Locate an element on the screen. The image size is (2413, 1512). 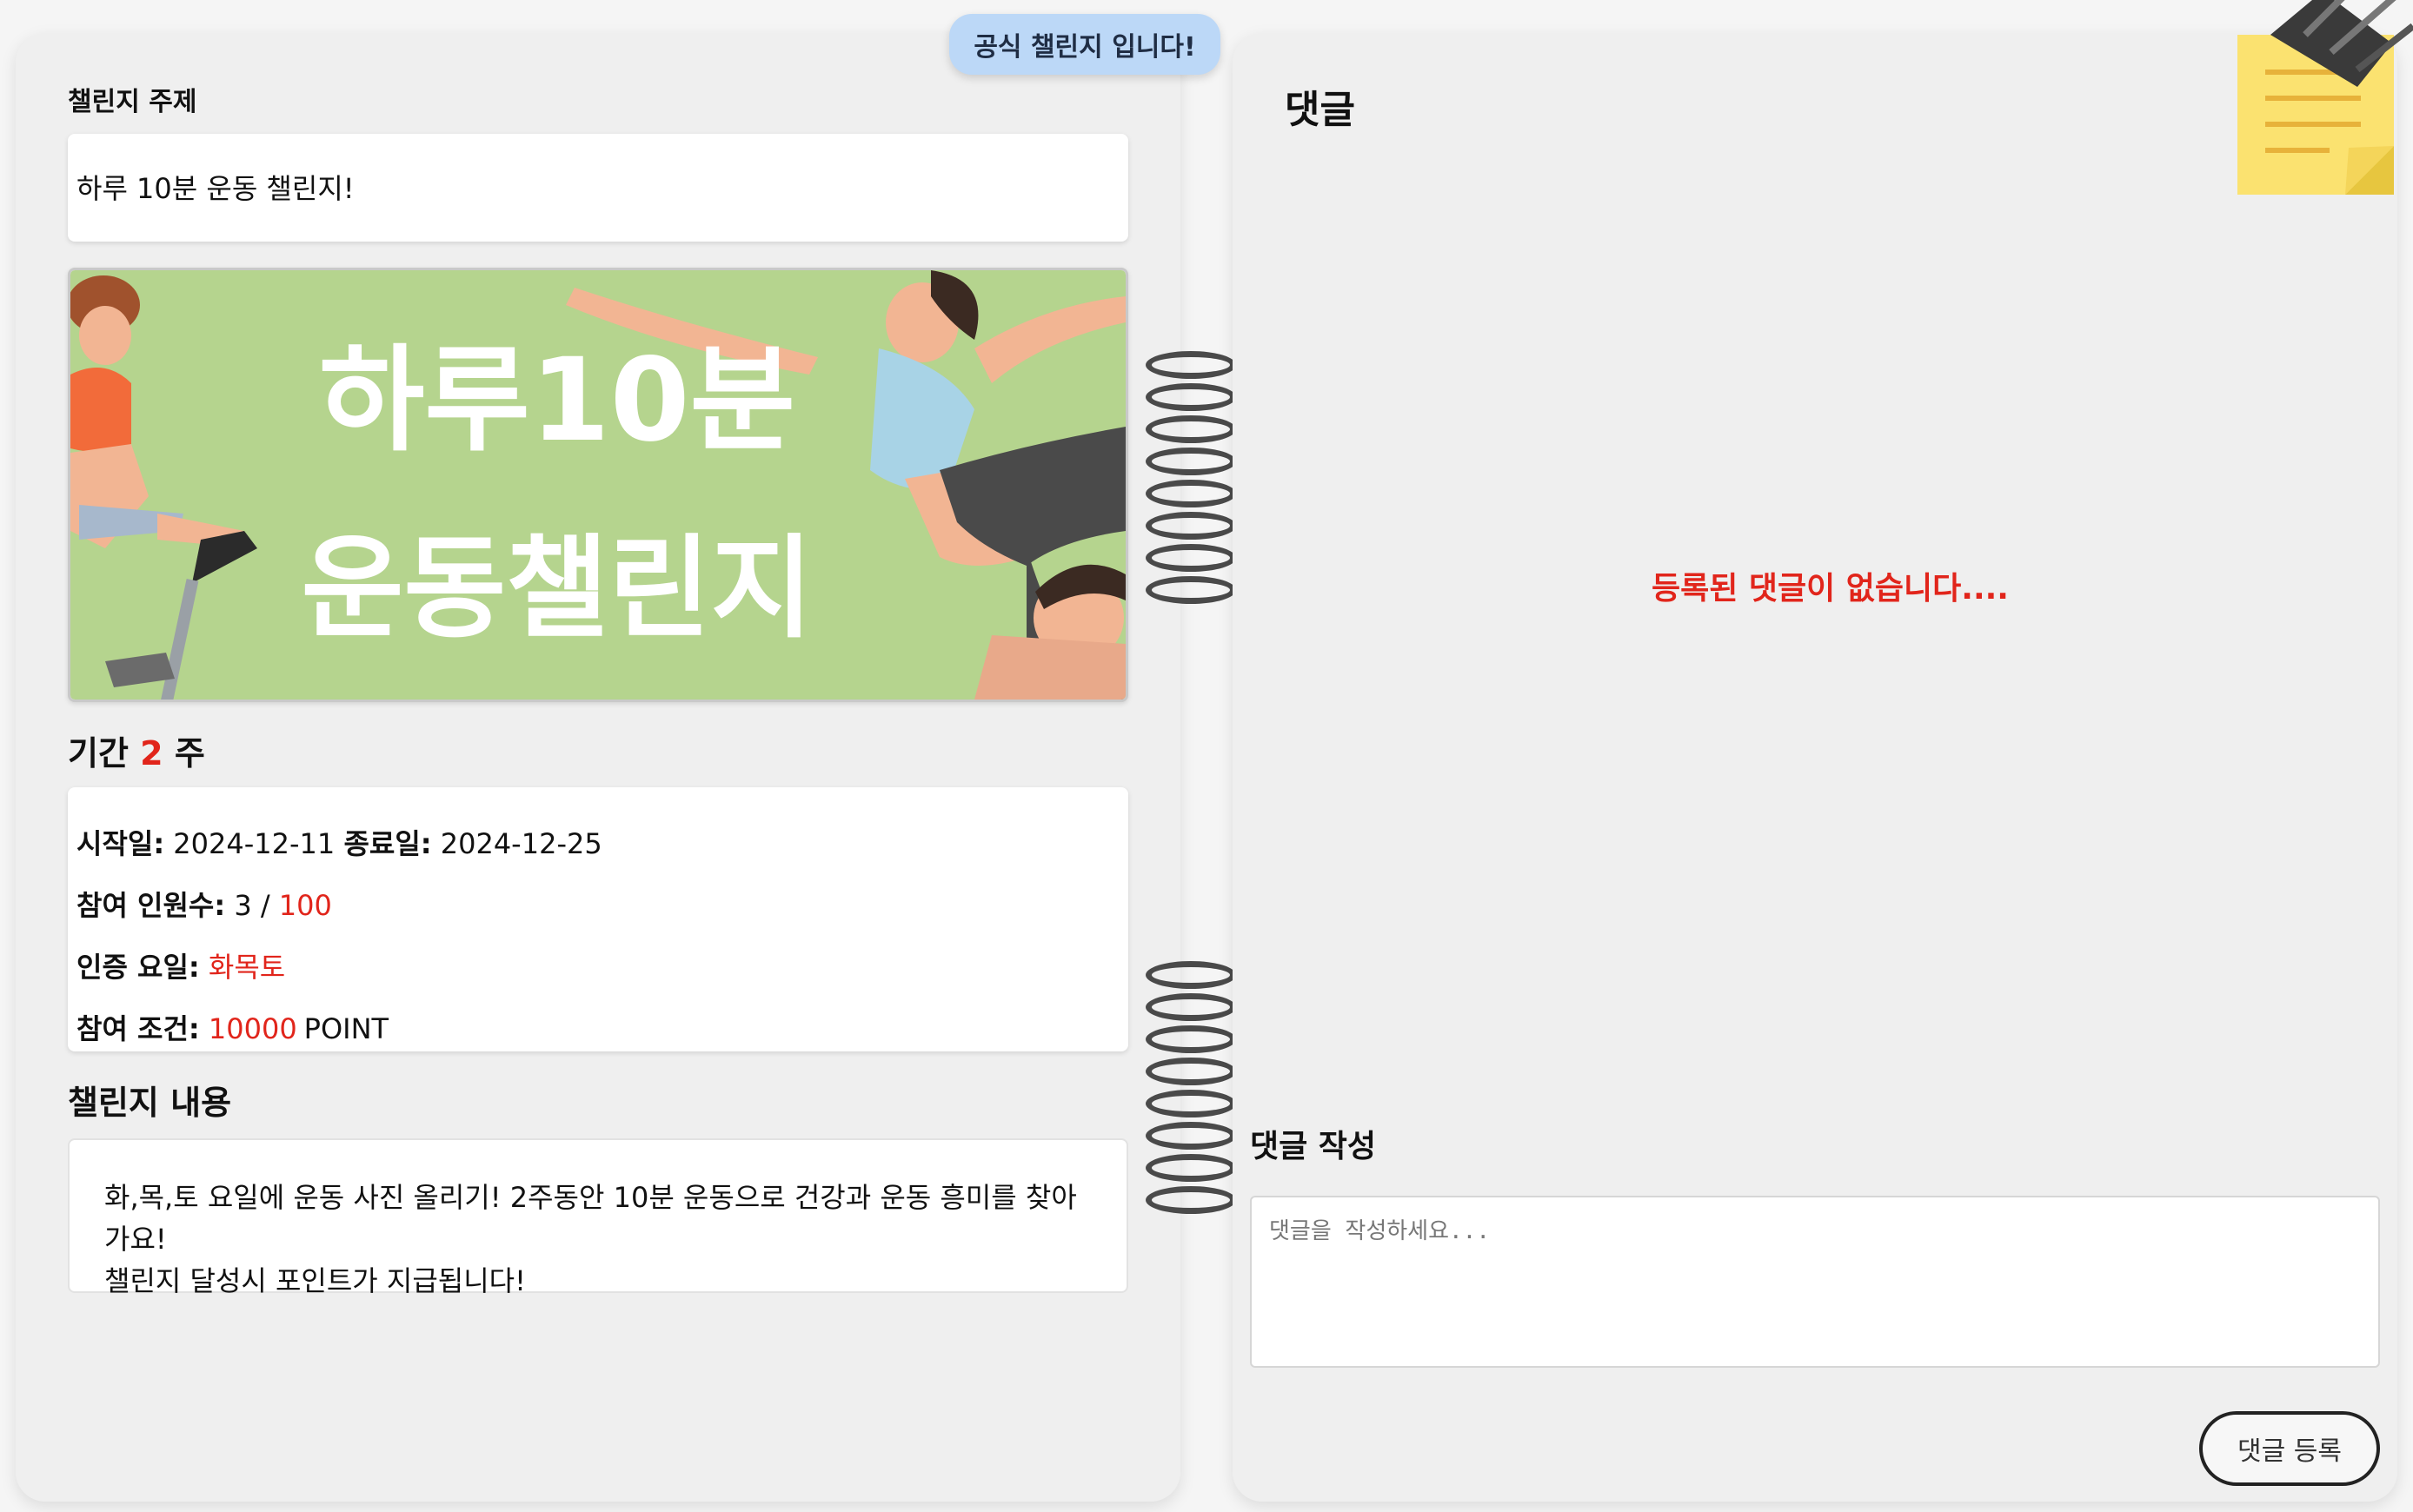
content-line-2: 챌린지 달성시 포인트가 지급됩니다! is located at coordinates (315, 1280).